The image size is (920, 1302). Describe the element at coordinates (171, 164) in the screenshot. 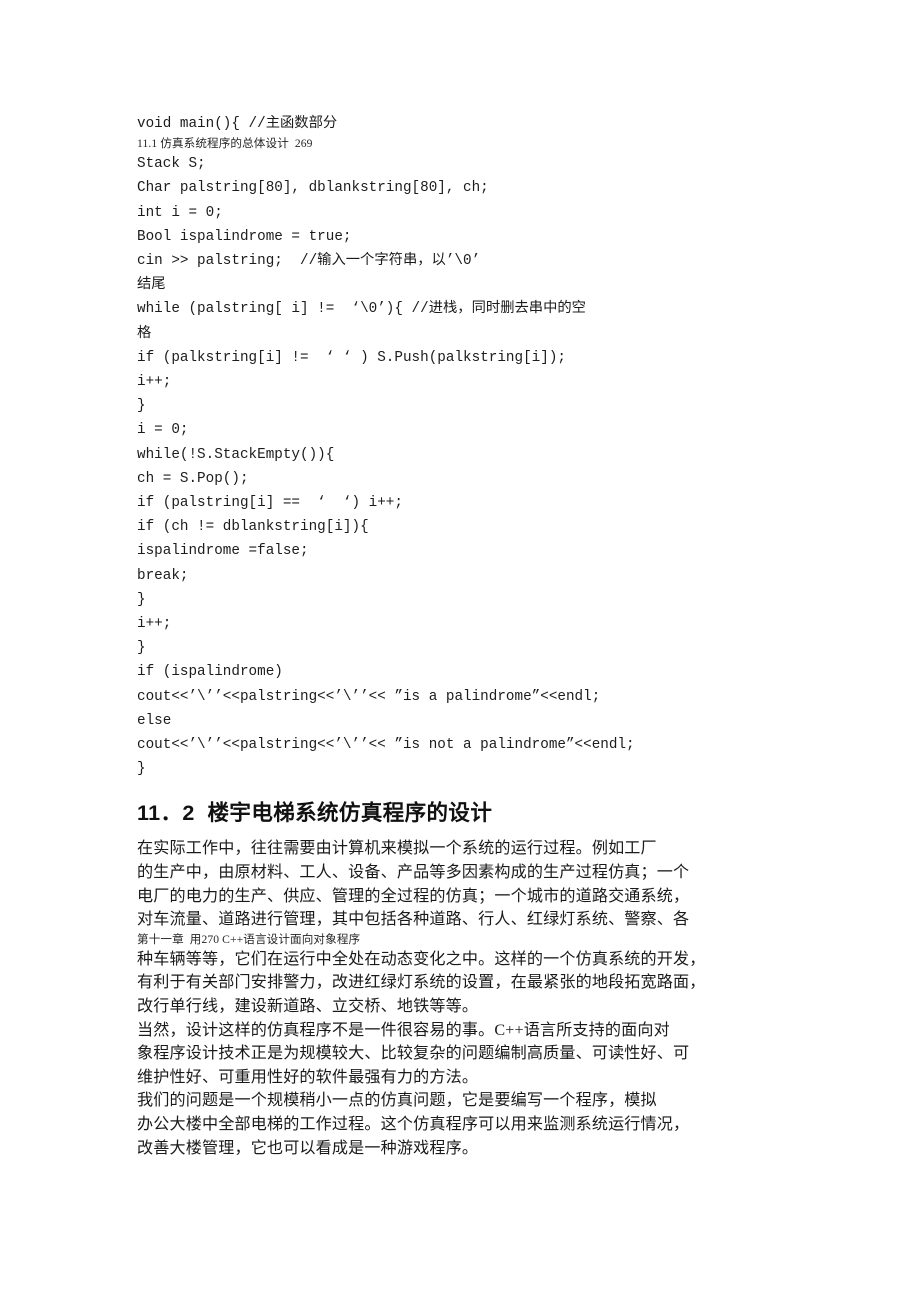

I see `code-line: Stack S;` at that location.